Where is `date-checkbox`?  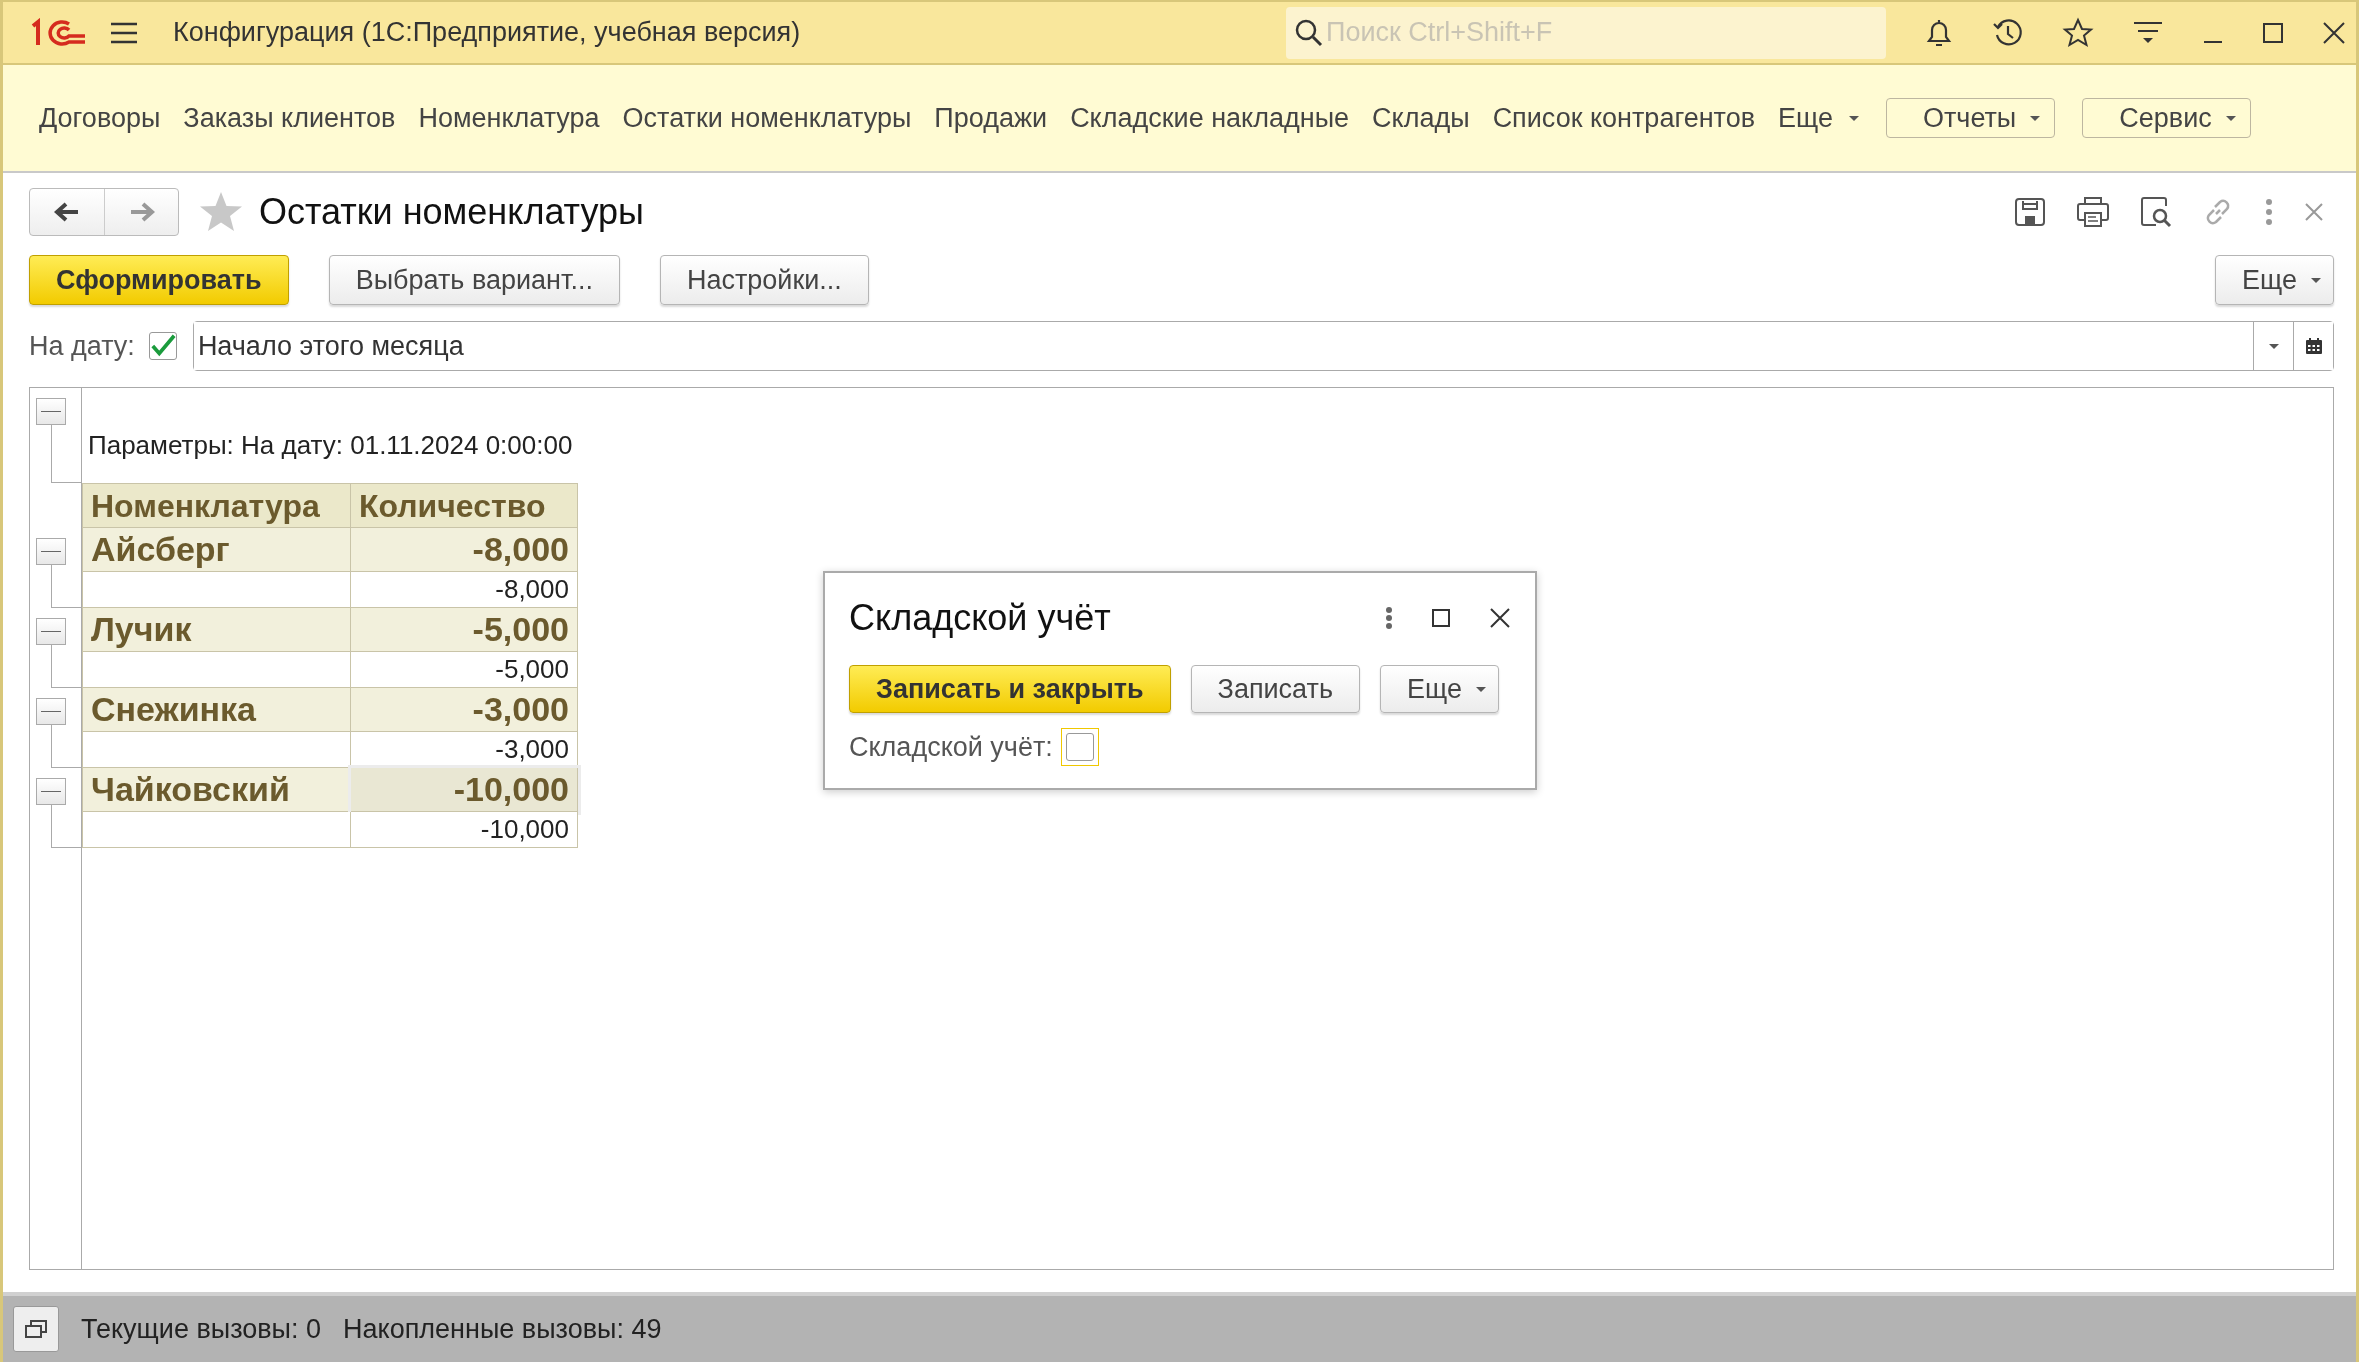
date-checkbox is located at coordinates (162, 346).